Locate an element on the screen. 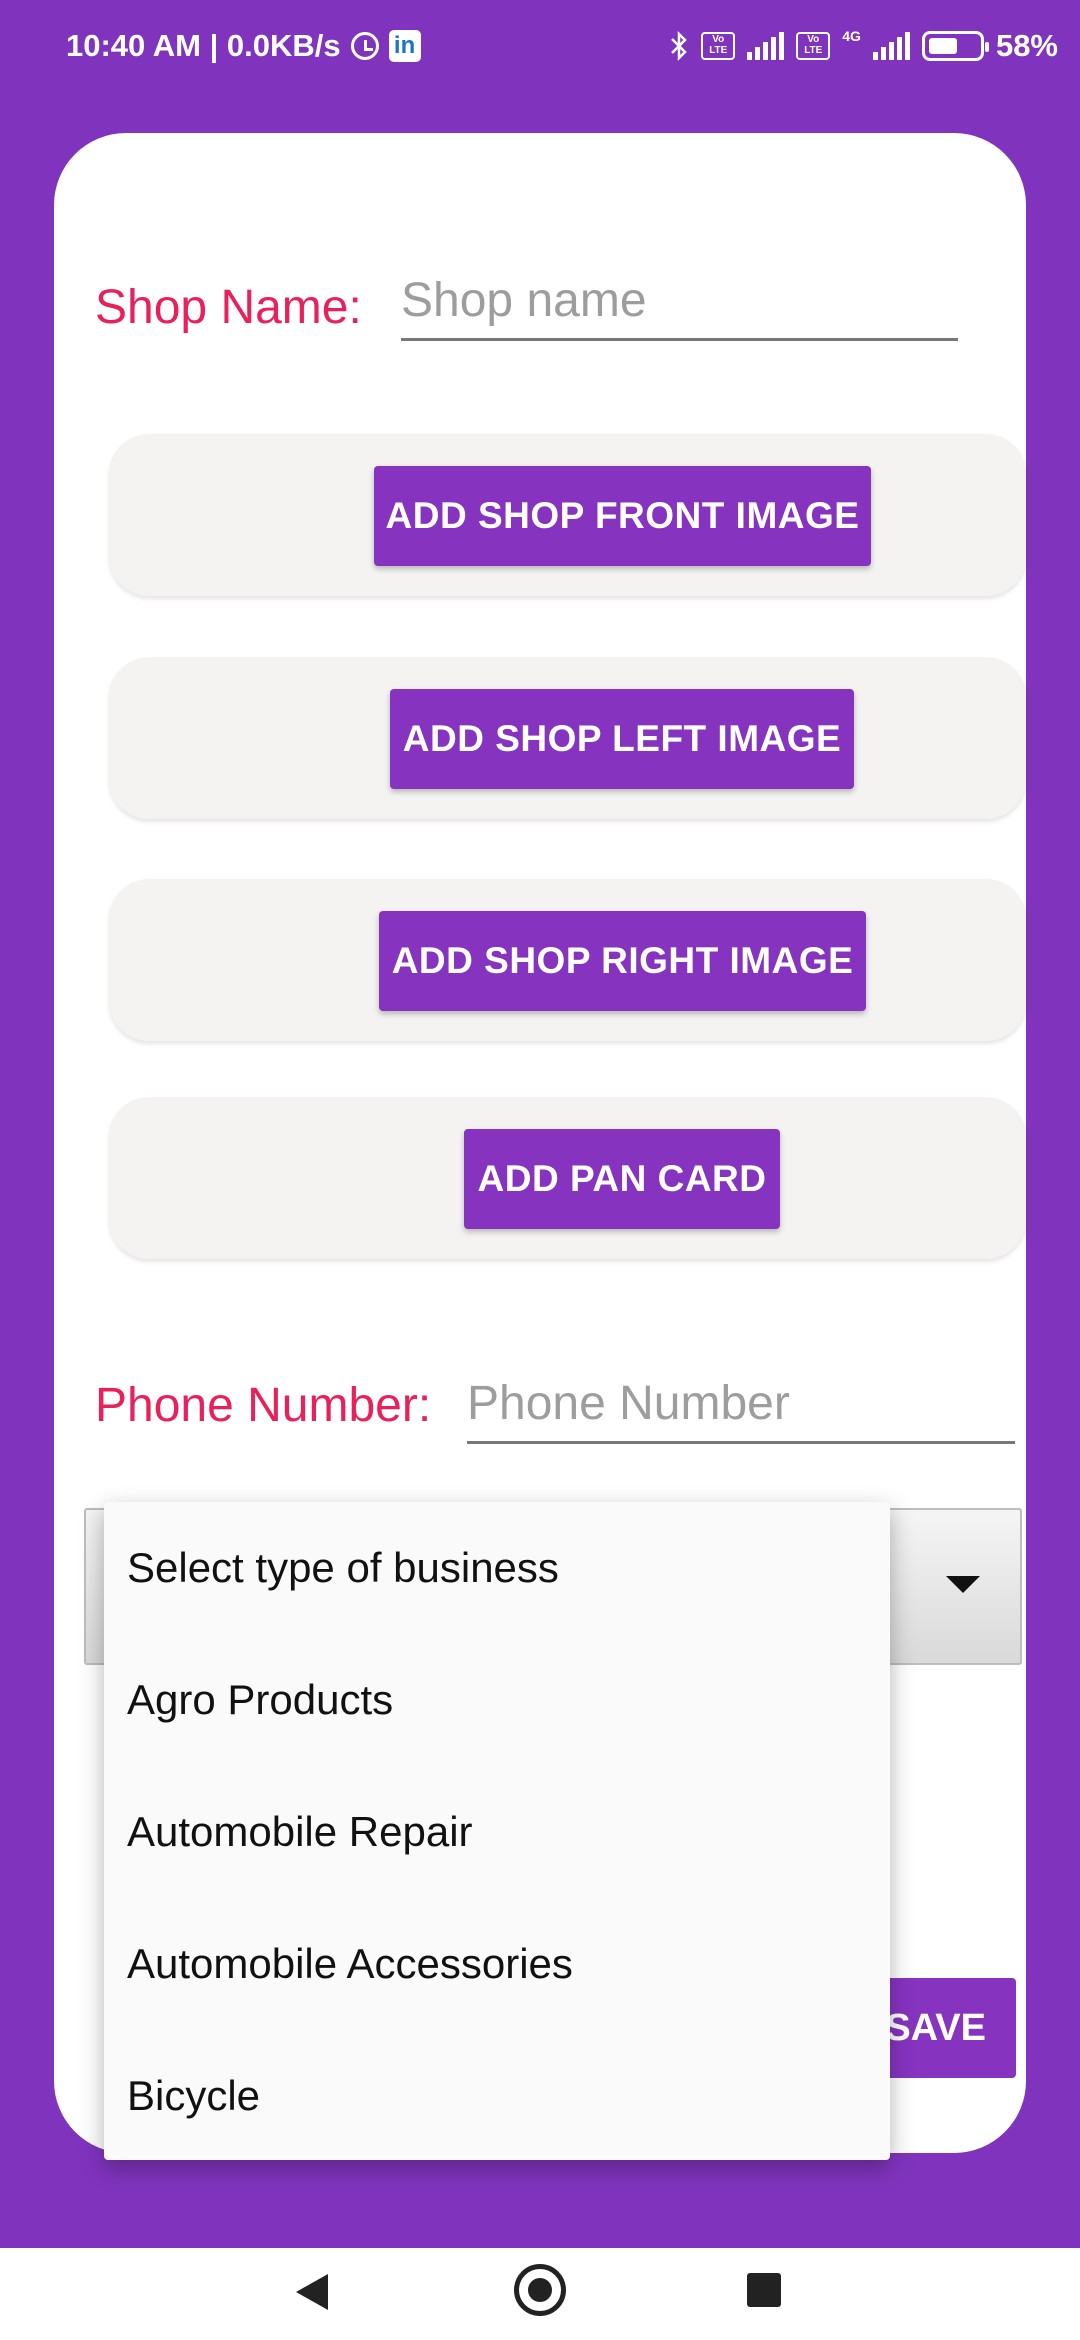 The height and width of the screenshot is (2340, 1080). home-icon is located at coordinates (540, 2290).